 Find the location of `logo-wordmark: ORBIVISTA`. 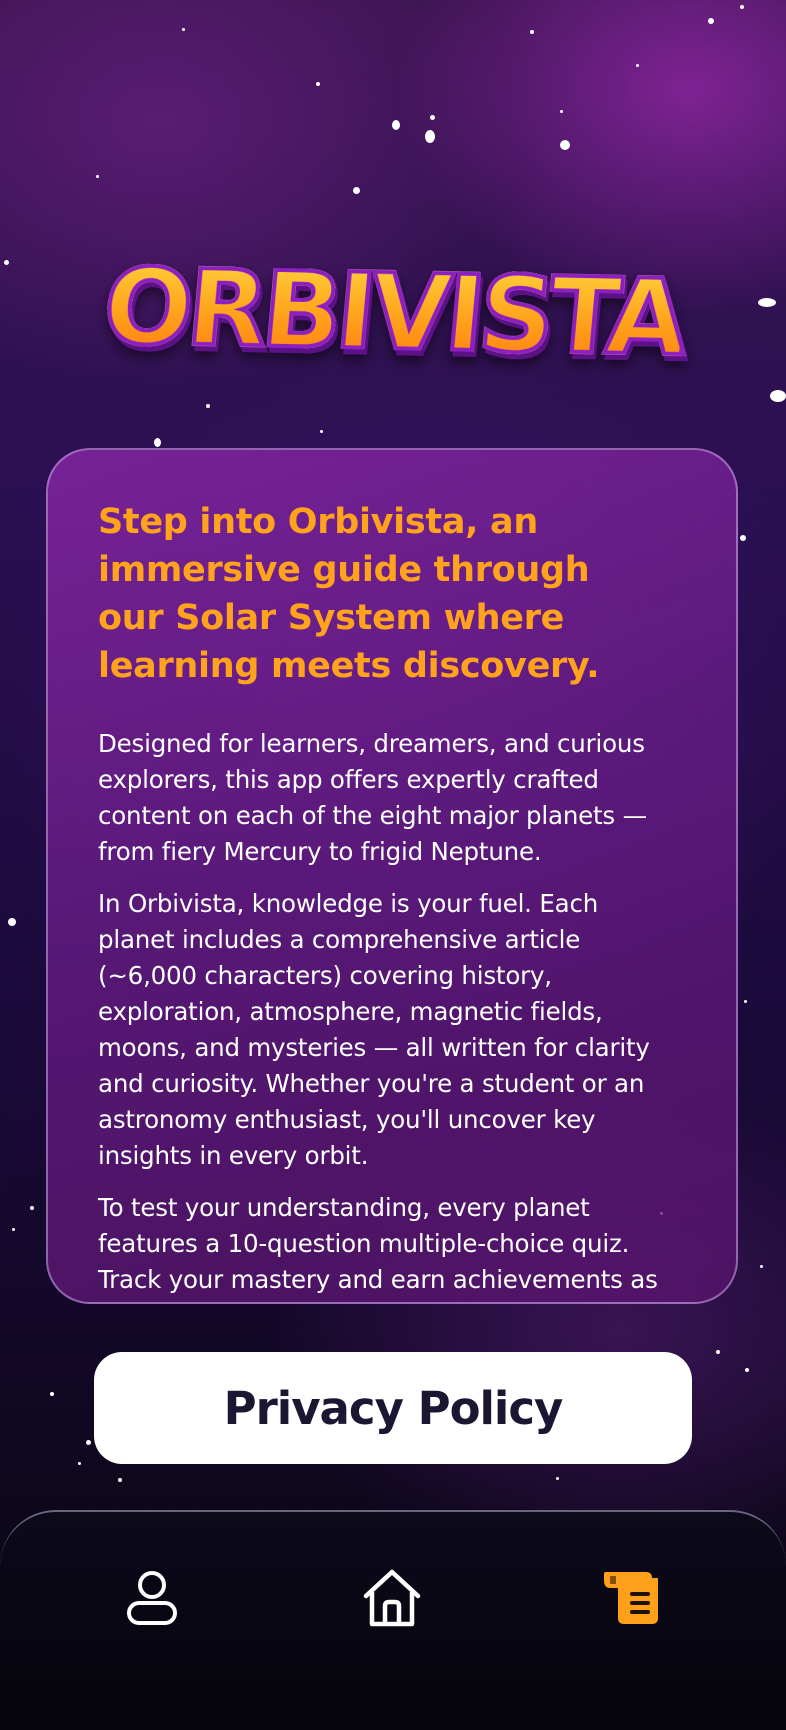

logo-wordmark: ORBIVISTA is located at coordinates (392, 312).